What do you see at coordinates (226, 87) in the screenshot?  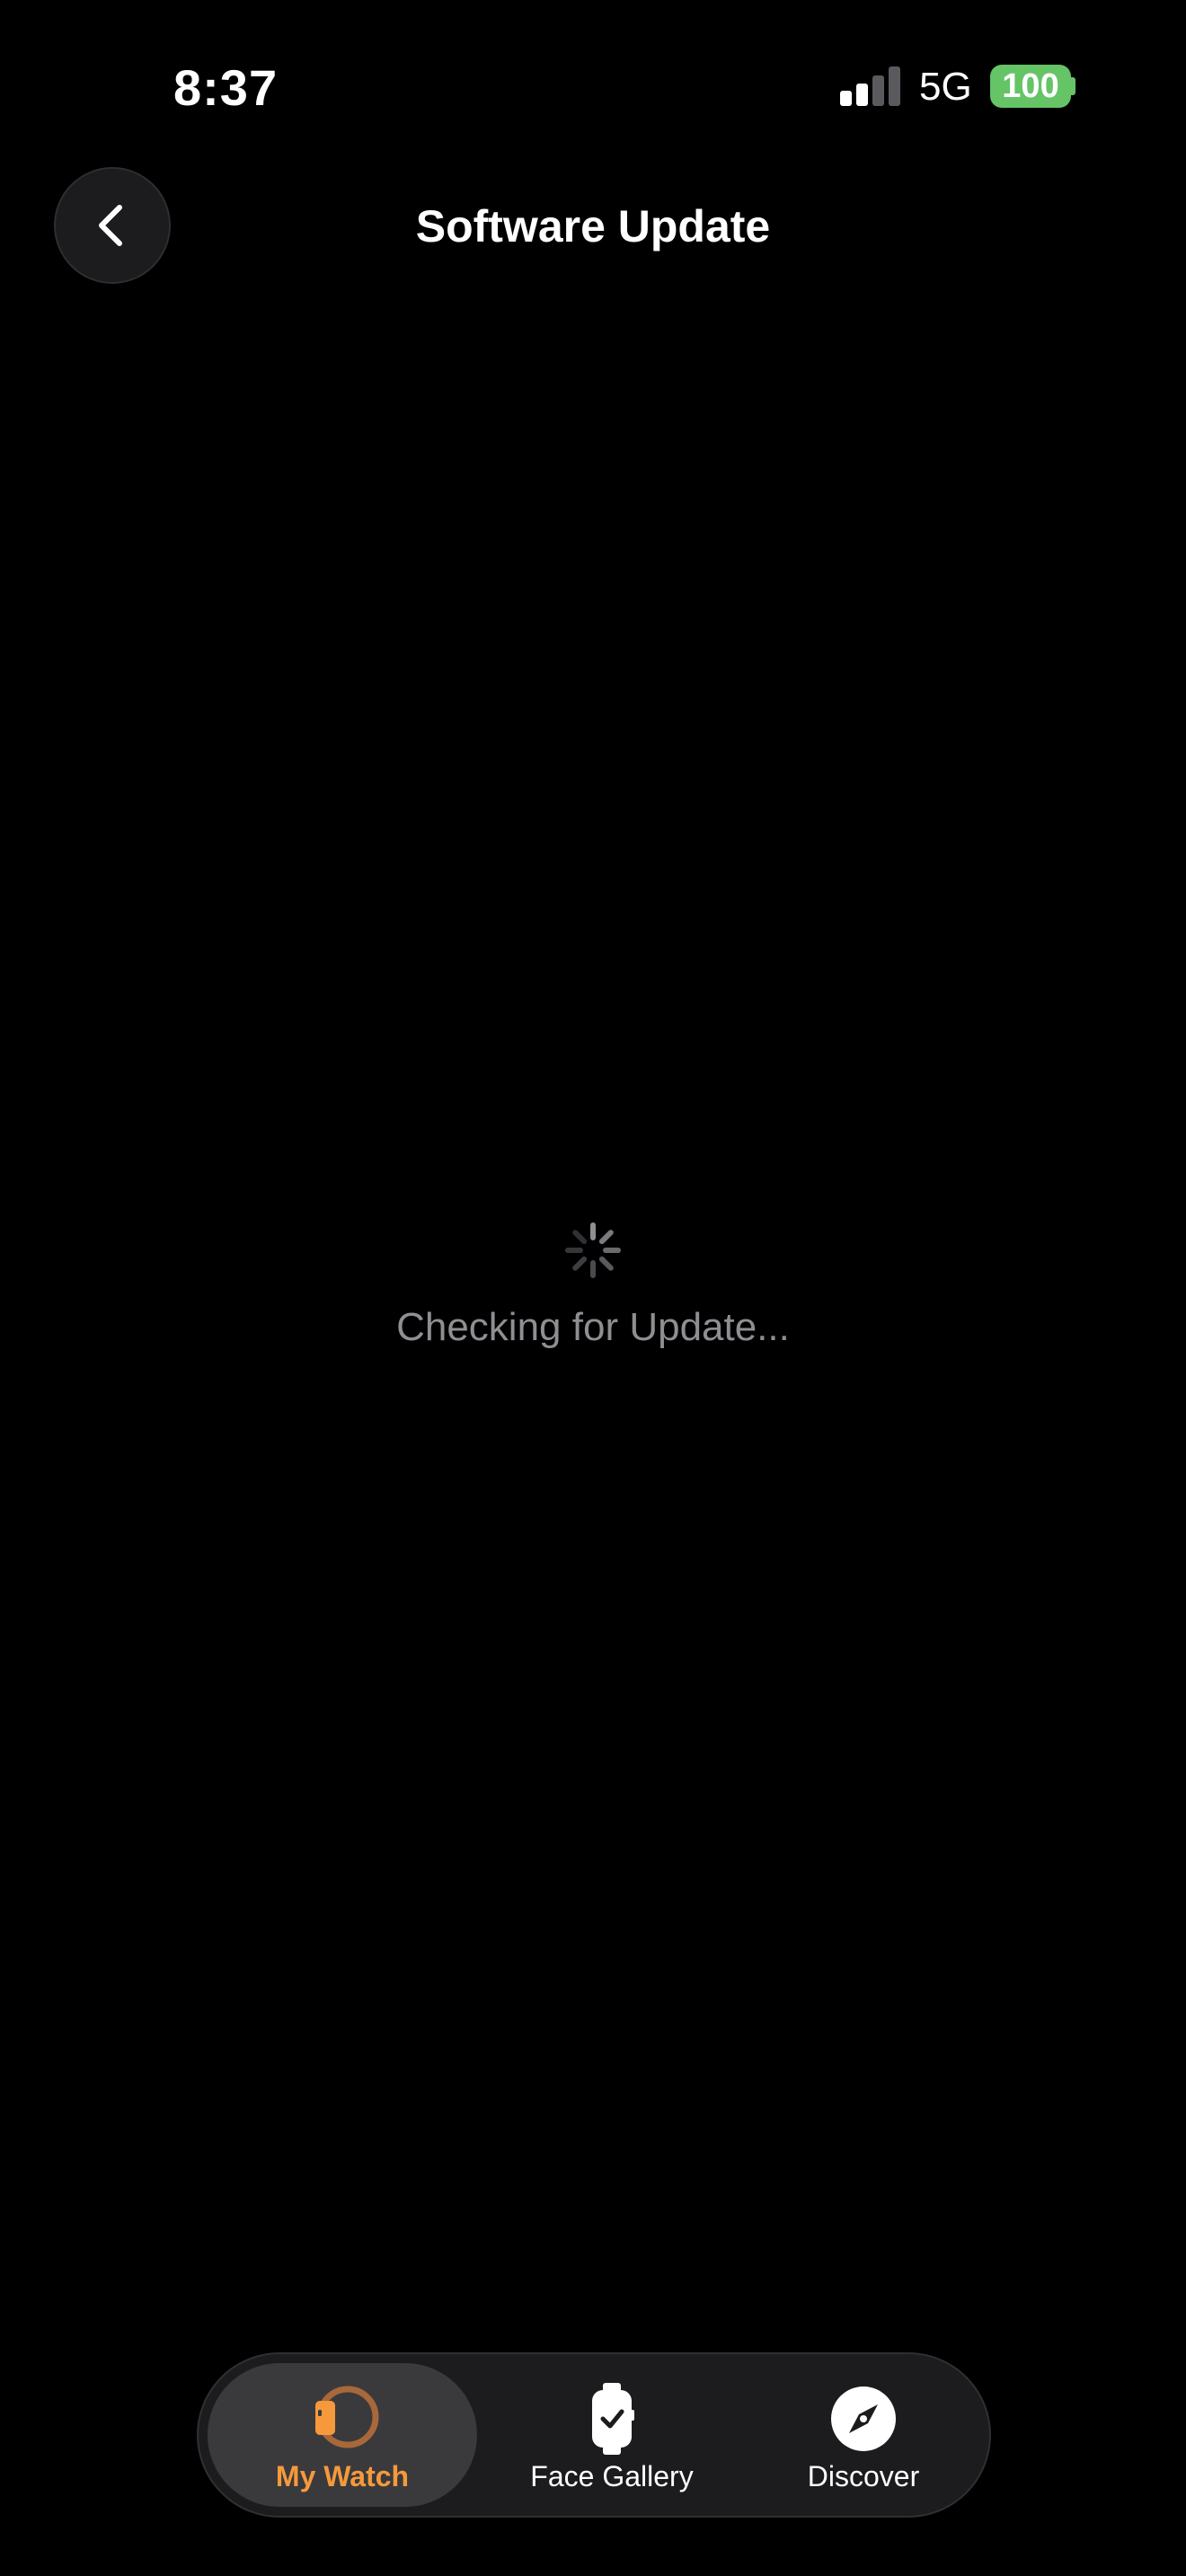 I see `status-time: 8:37` at bounding box center [226, 87].